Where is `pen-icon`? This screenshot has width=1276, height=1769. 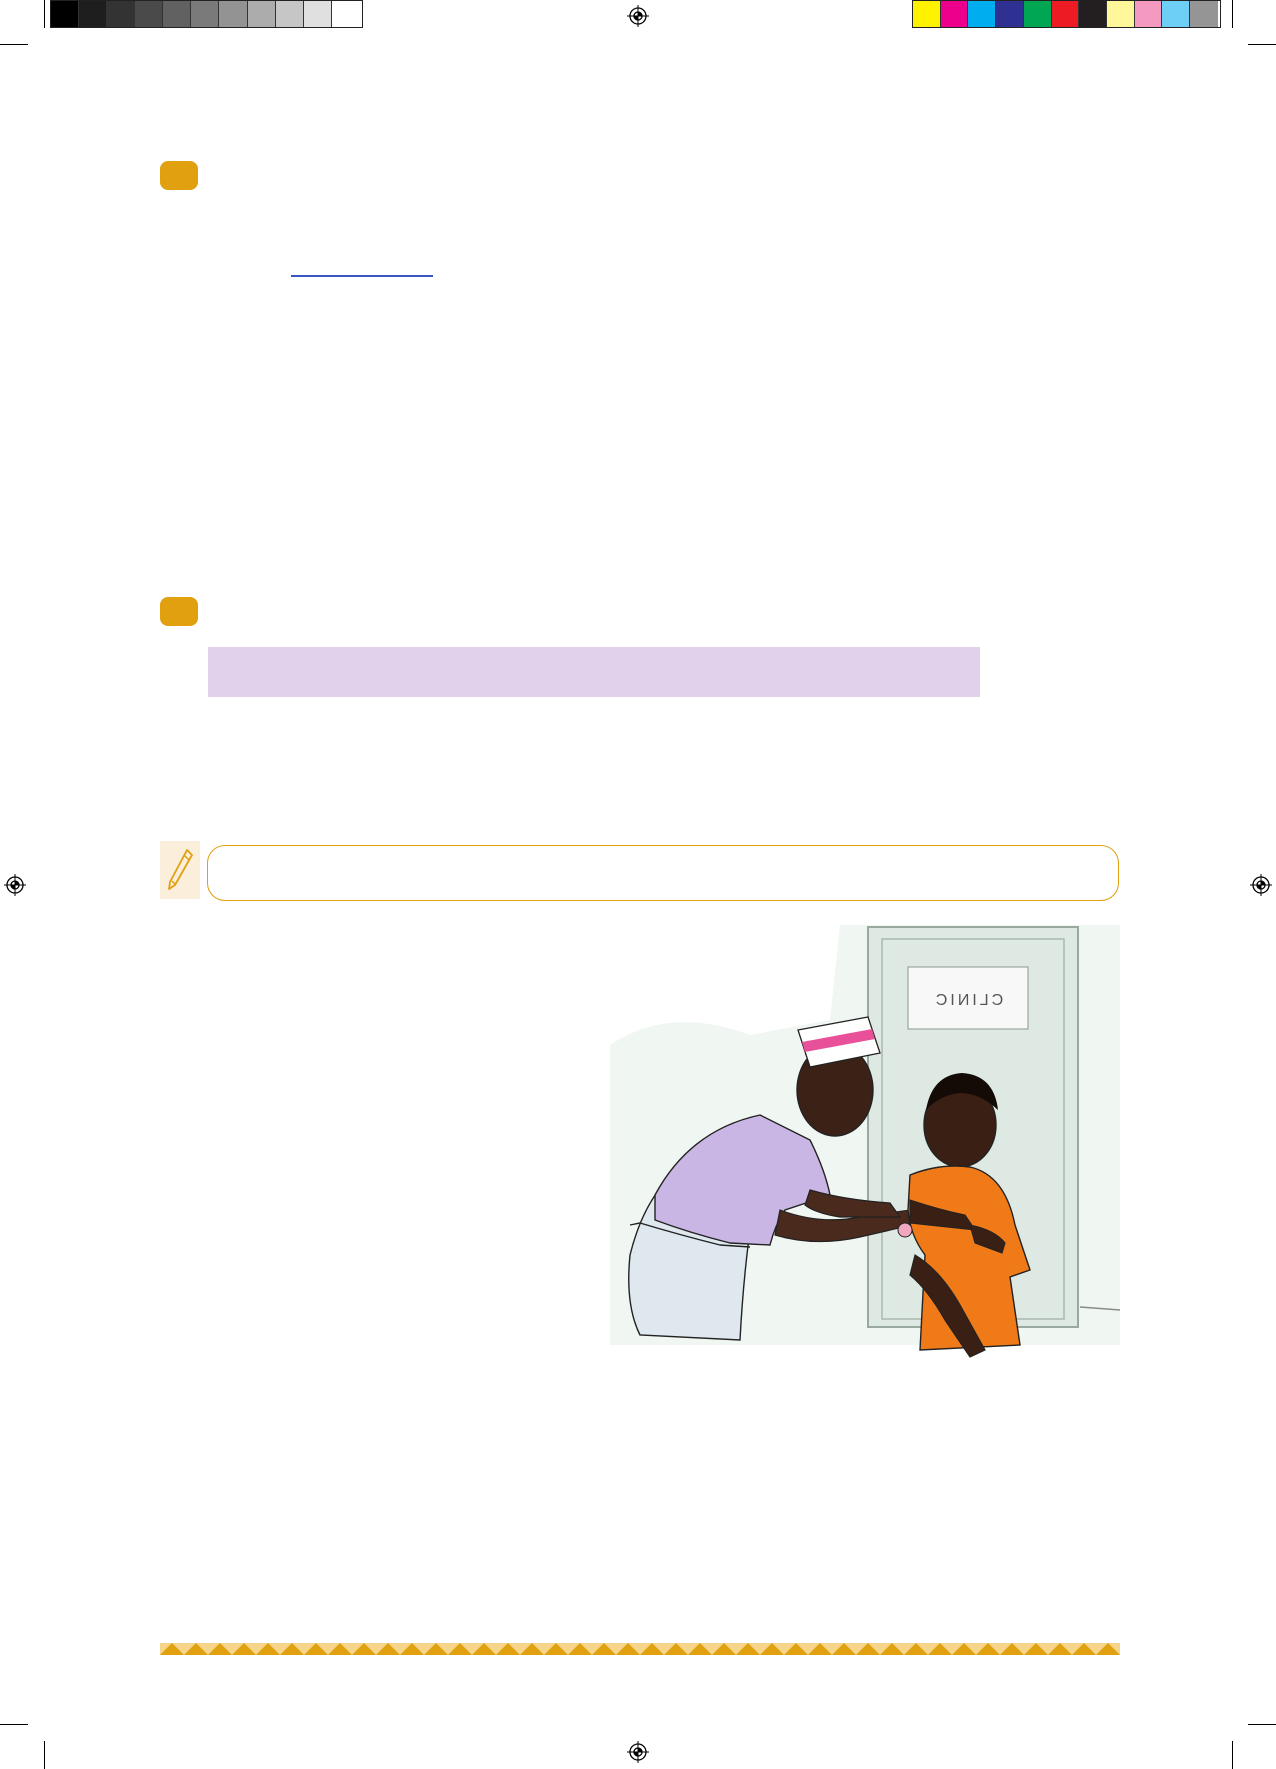 pen-icon is located at coordinates (180, 869).